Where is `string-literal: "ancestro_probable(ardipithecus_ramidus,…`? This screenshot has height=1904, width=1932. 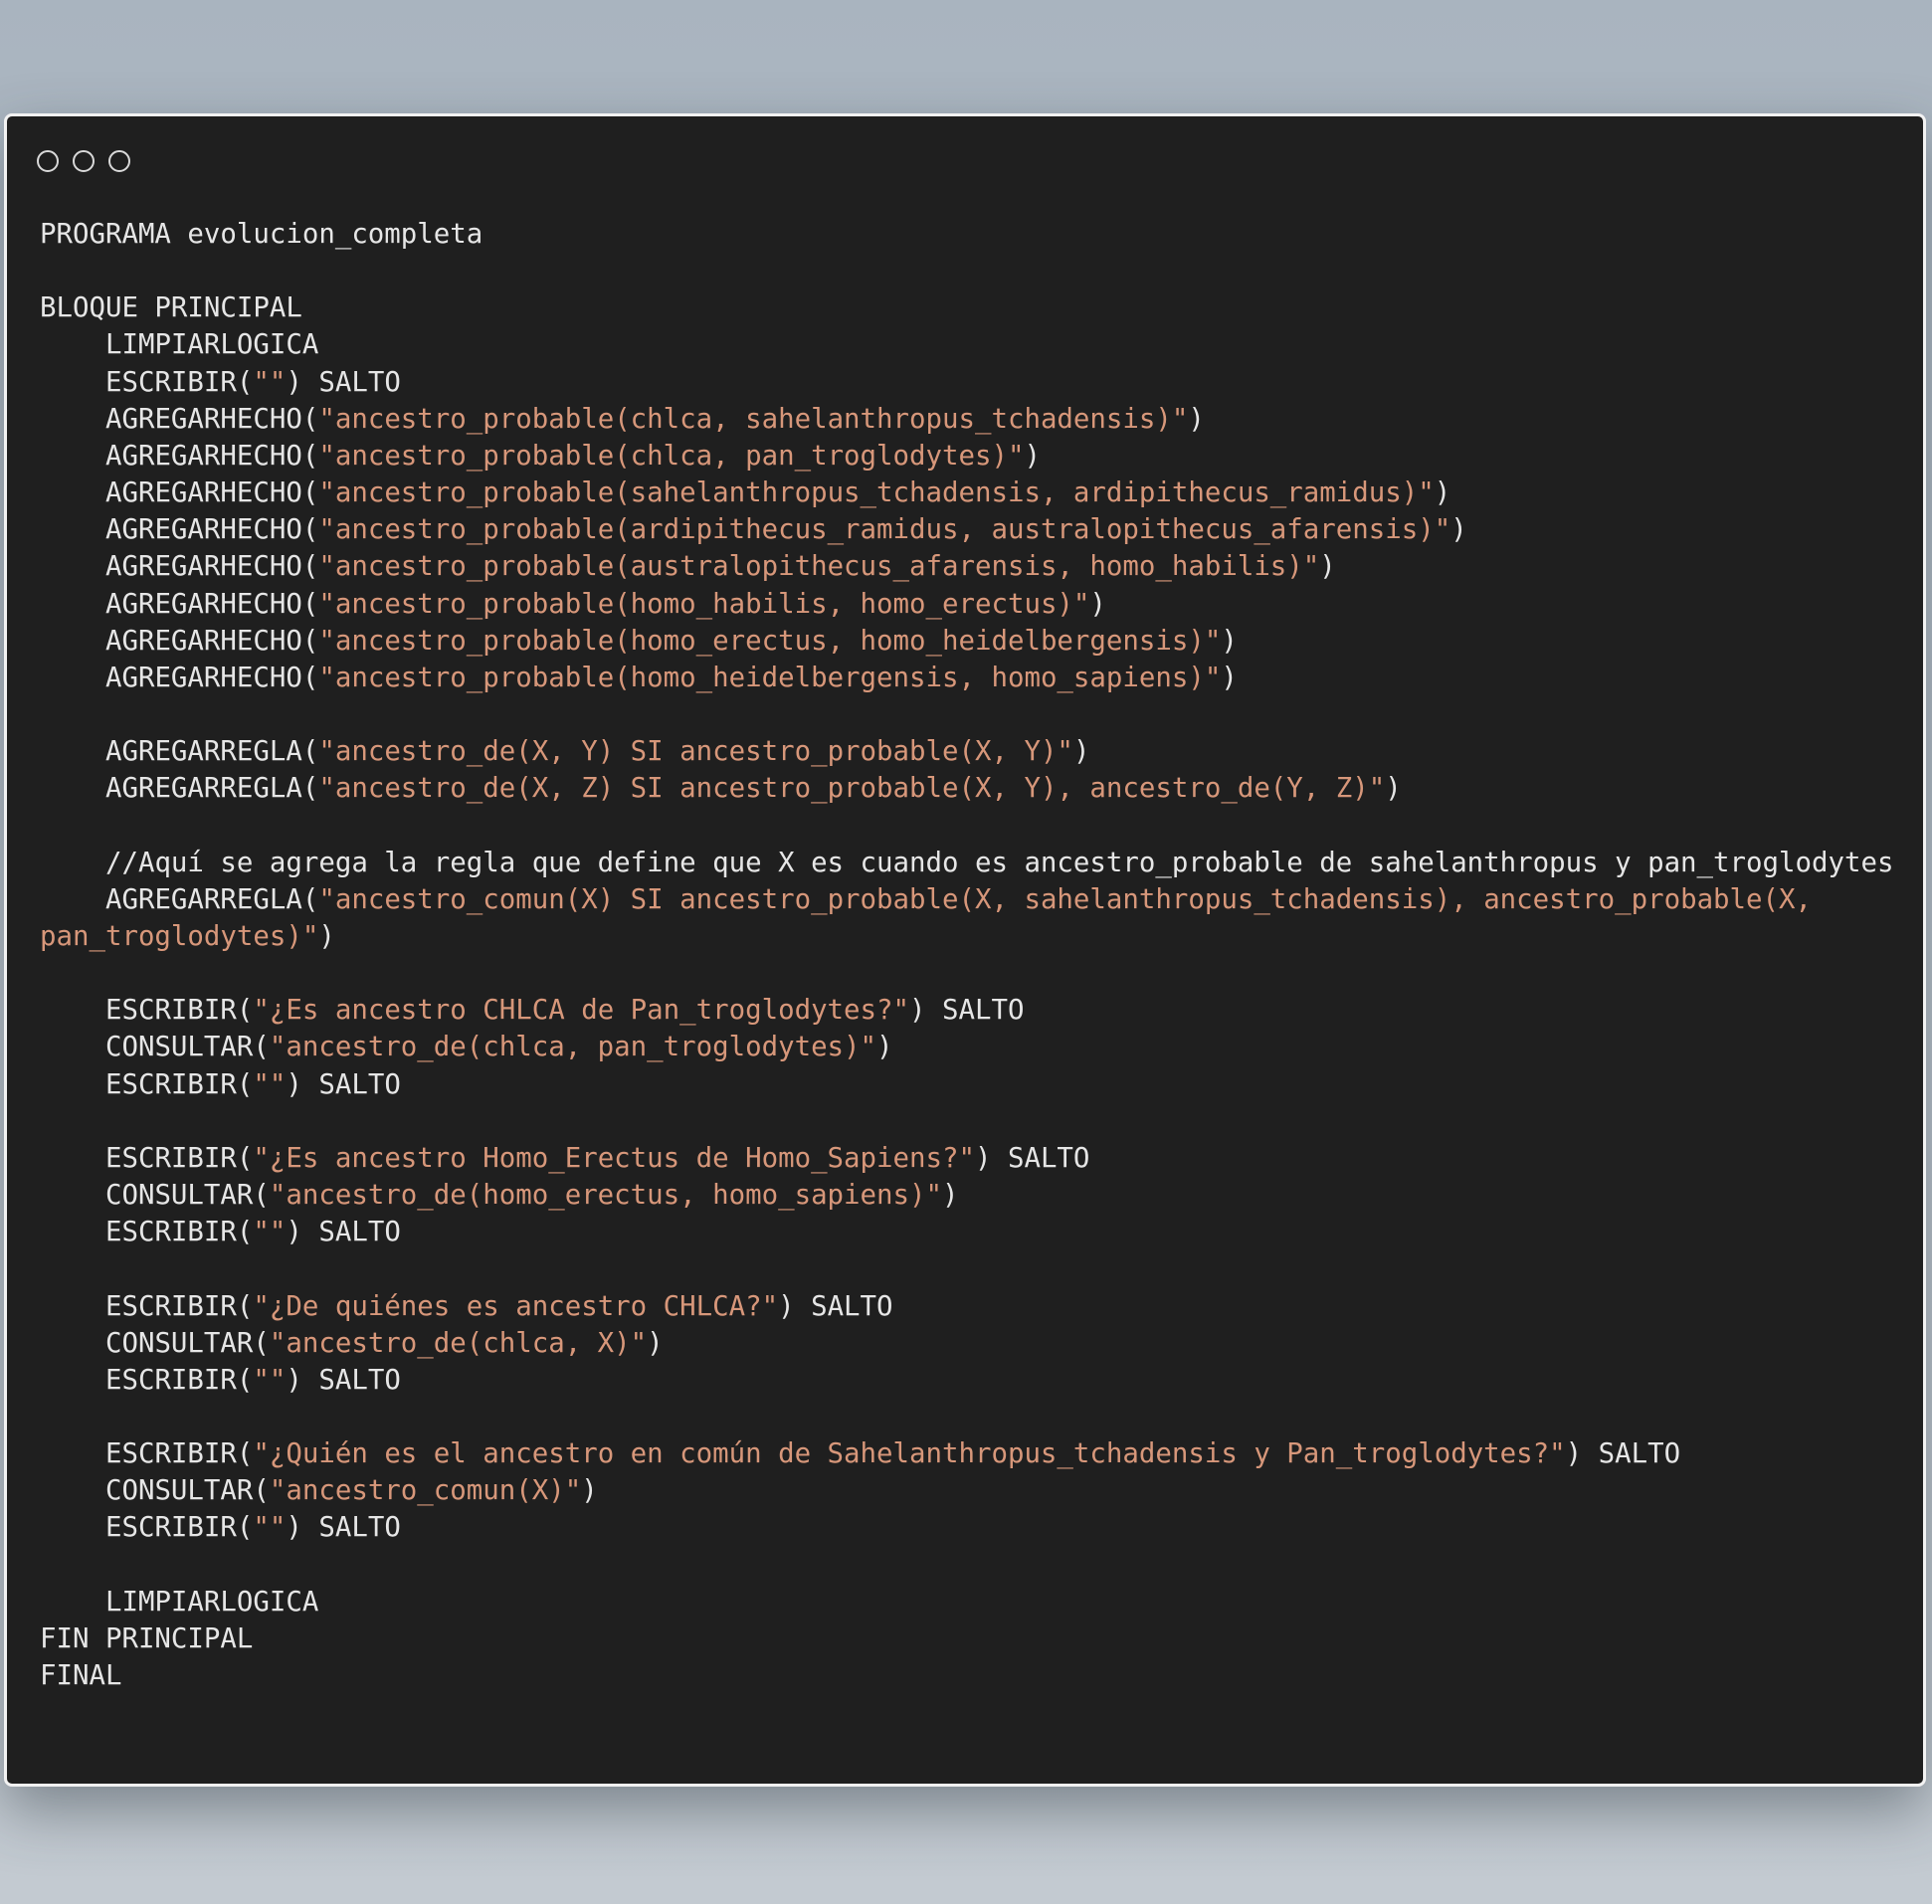
string-literal: "ancestro_probable(ardipithecus_ramidus,… is located at coordinates (884, 530).